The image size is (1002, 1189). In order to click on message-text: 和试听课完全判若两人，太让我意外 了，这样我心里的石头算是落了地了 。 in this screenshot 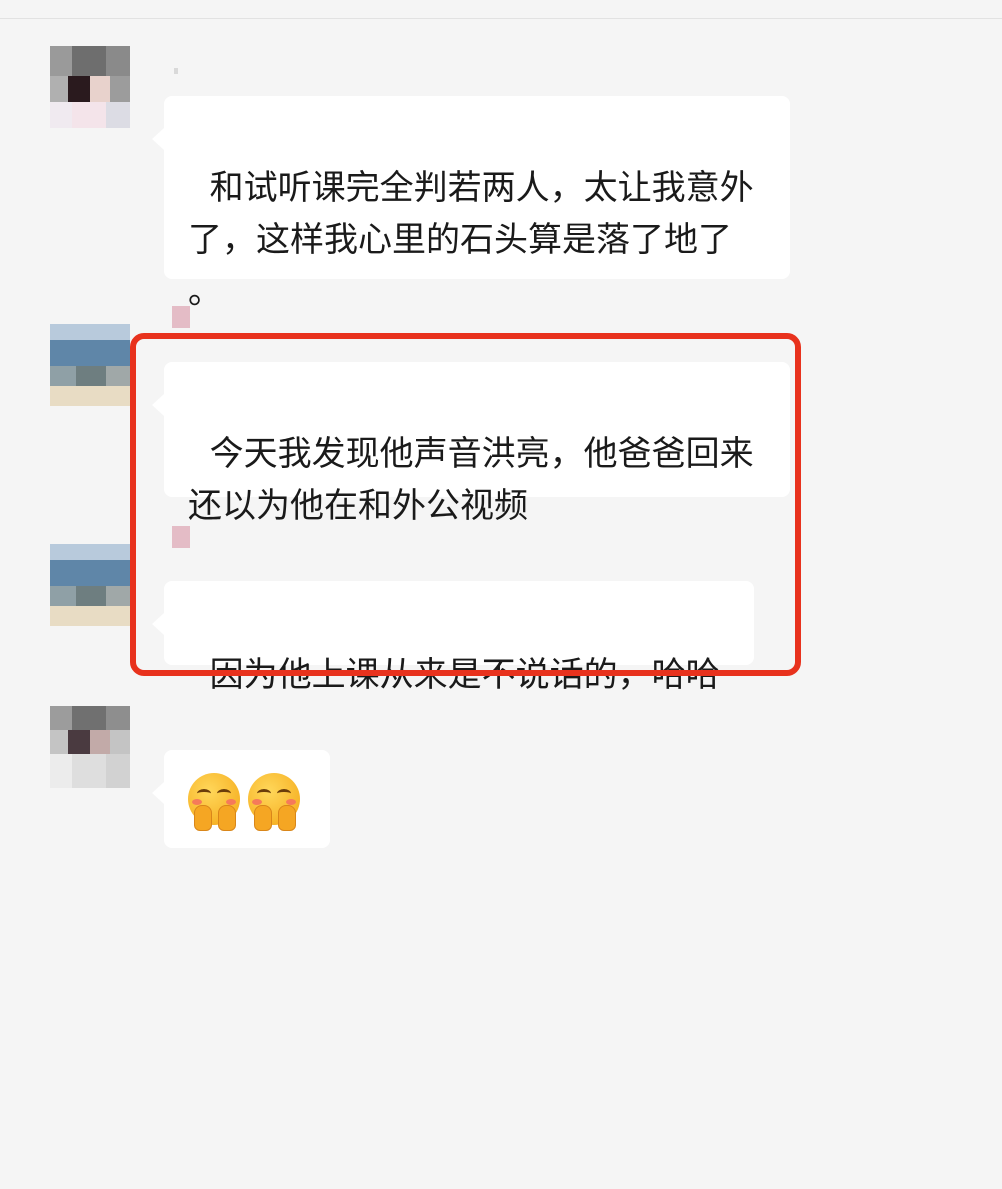, I will do `click(471, 240)`.